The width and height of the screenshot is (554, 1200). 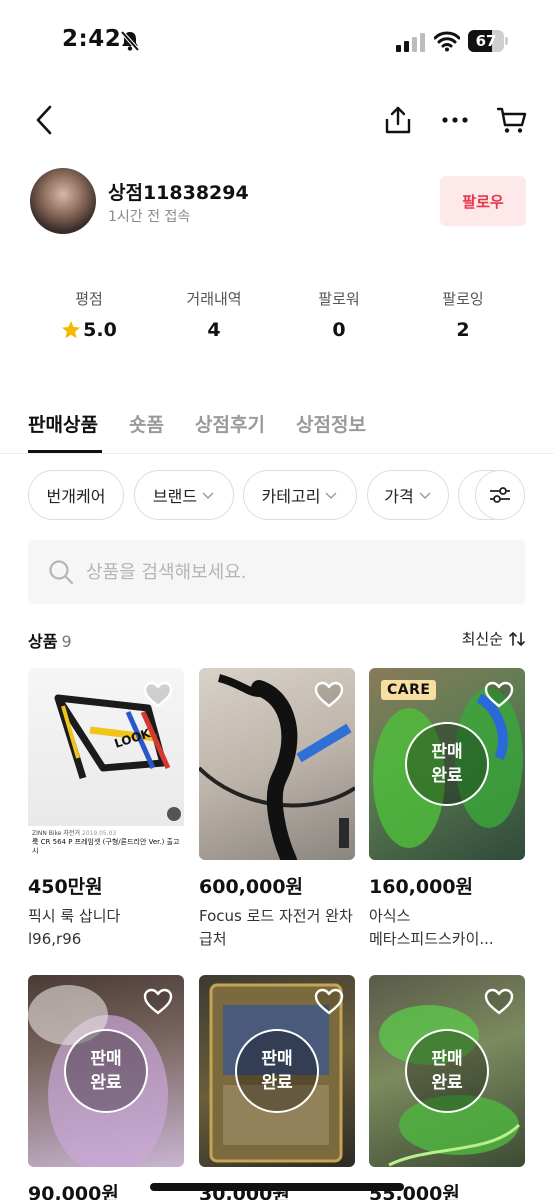 What do you see at coordinates (331, 423) in the screenshot?
I see `tab-shop-info: 상점정보` at bounding box center [331, 423].